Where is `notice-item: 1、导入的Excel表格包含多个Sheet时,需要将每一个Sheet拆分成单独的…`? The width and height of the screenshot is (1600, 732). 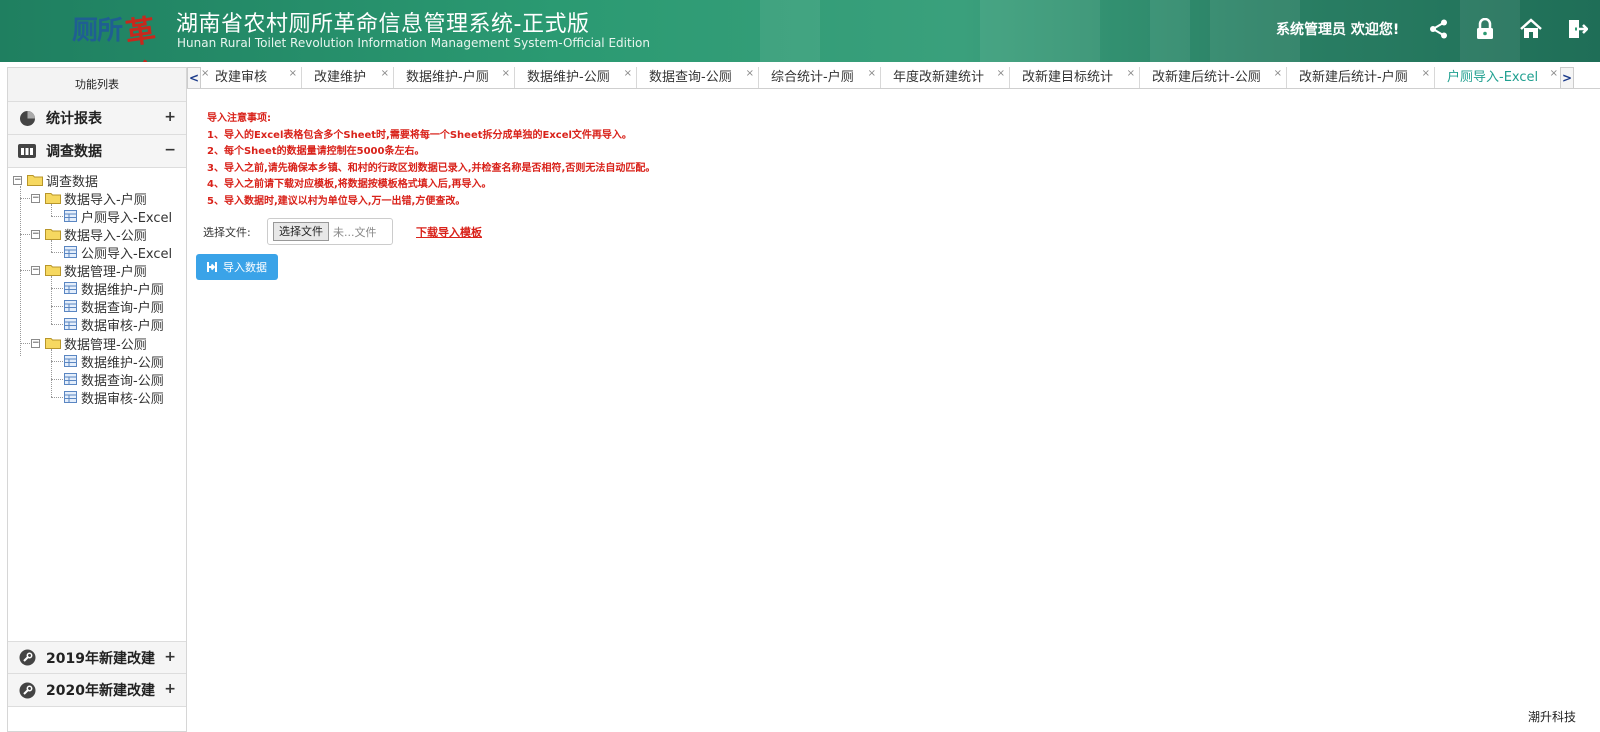
notice-item: 1、导入的Excel表格包含多个Sheet时,需要将每一个Sheet拆分成单独的… is located at coordinates (419, 135).